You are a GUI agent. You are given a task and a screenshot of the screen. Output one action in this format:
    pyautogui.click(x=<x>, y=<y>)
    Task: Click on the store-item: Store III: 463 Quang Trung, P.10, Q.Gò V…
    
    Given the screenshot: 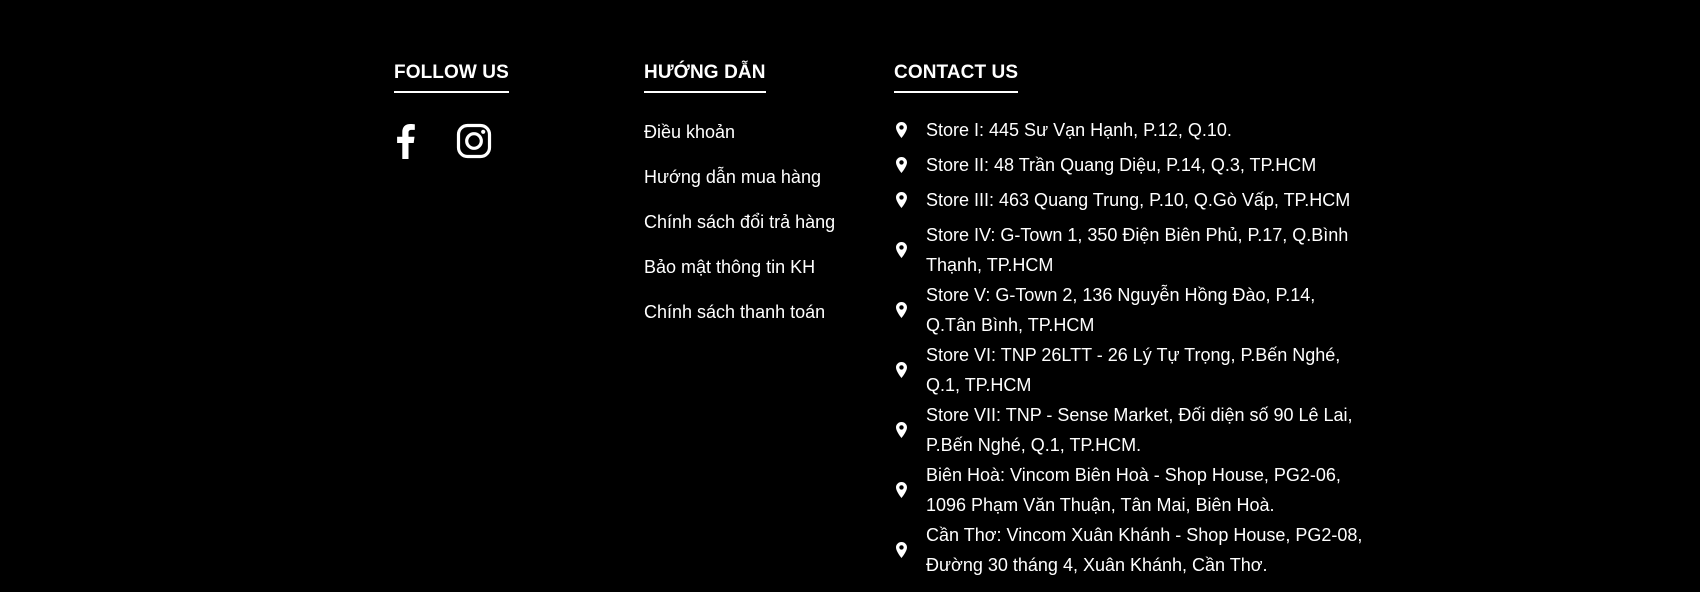 What is the action you would take?
    pyautogui.click(x=1129, y=200)
    